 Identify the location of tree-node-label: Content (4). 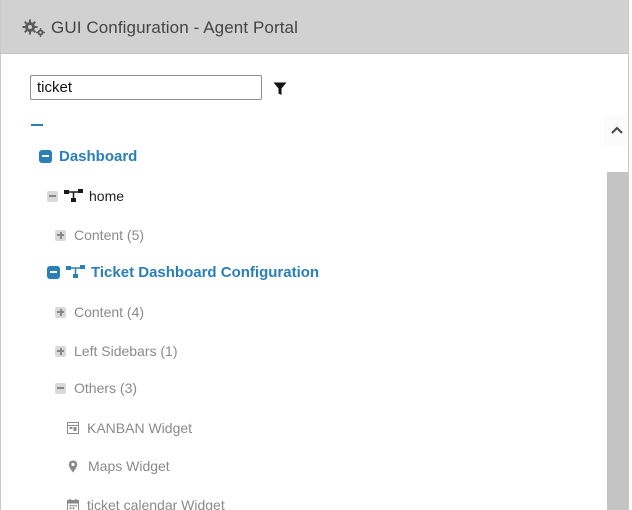
(109, 312).